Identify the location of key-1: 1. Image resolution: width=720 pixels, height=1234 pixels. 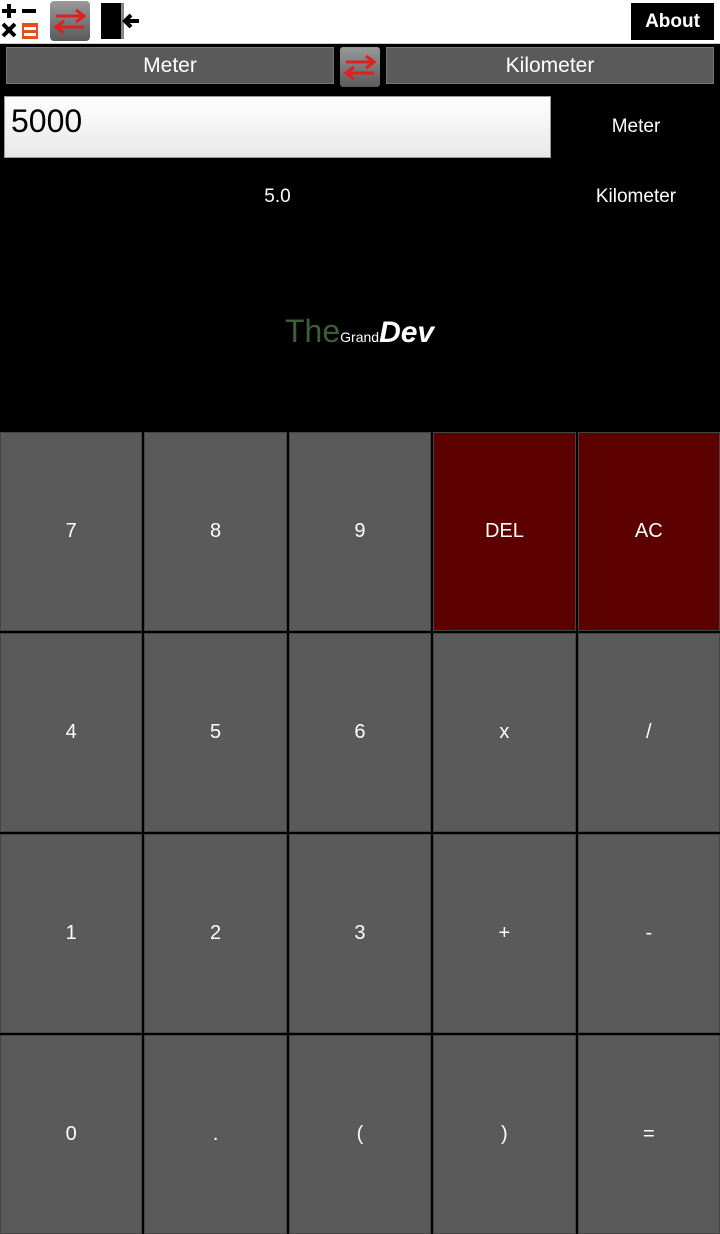
(71, 933).